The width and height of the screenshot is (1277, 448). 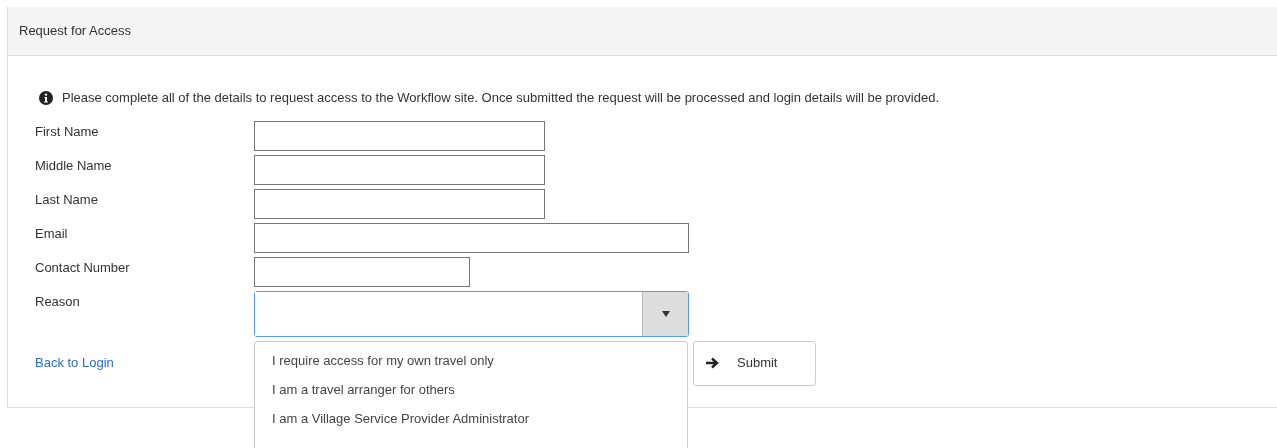 What do you see at coordinates (74, 165) in the screenshot?
I see `field-label: Middle Name` at bounding box center [74, 165].